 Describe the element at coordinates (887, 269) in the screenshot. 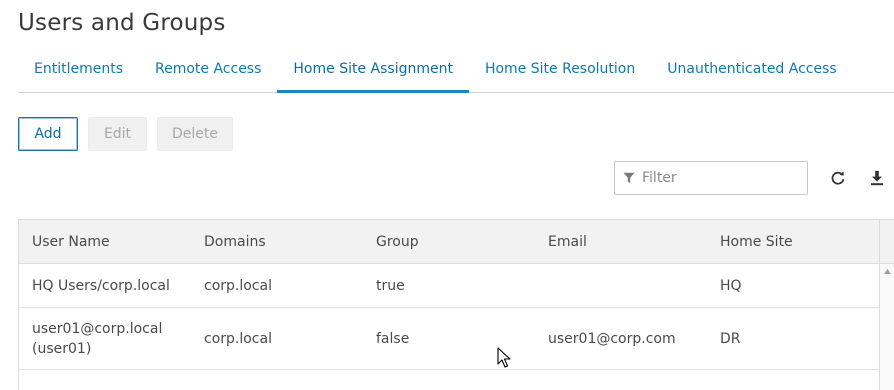

I see `scroll-up-icon` at that location.